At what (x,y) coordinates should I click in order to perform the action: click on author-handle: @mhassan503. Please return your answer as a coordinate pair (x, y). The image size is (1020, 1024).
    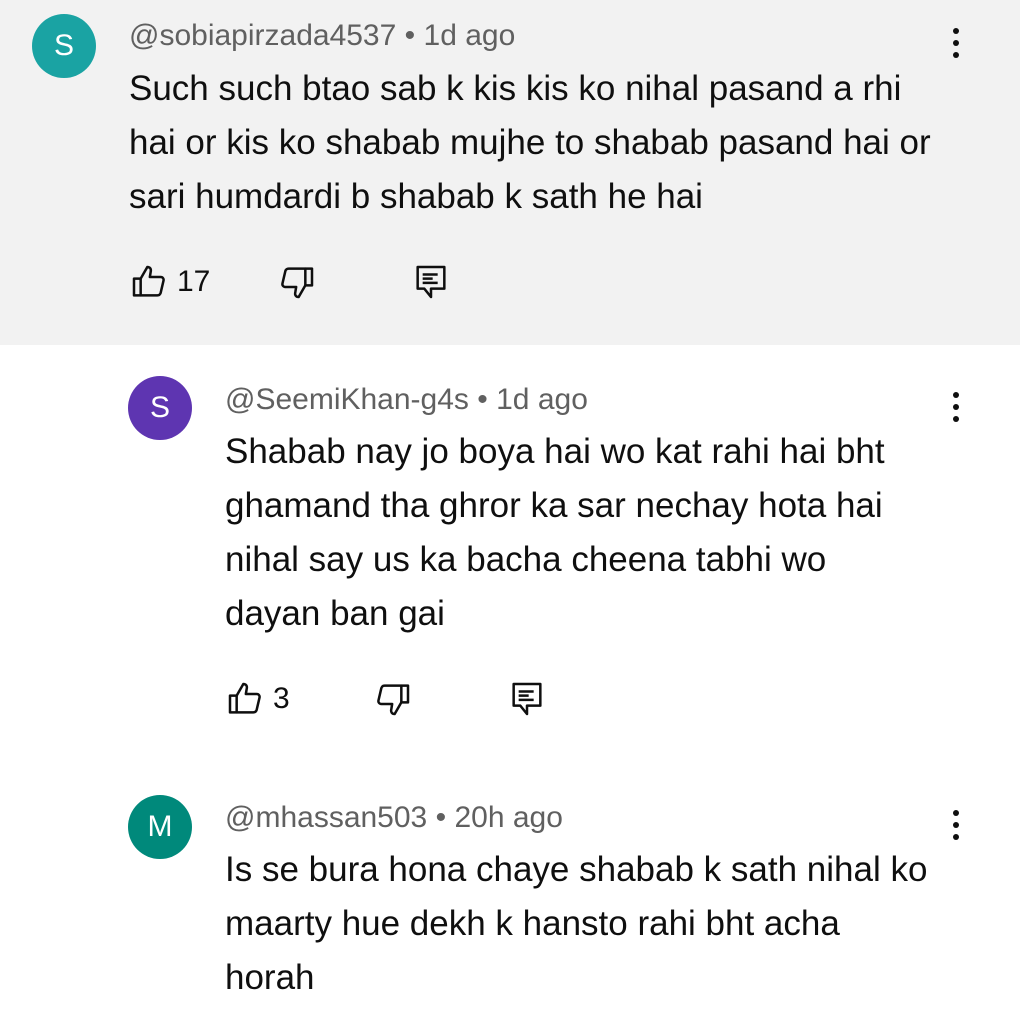
    Looking at the image, I should click on (326, 817).